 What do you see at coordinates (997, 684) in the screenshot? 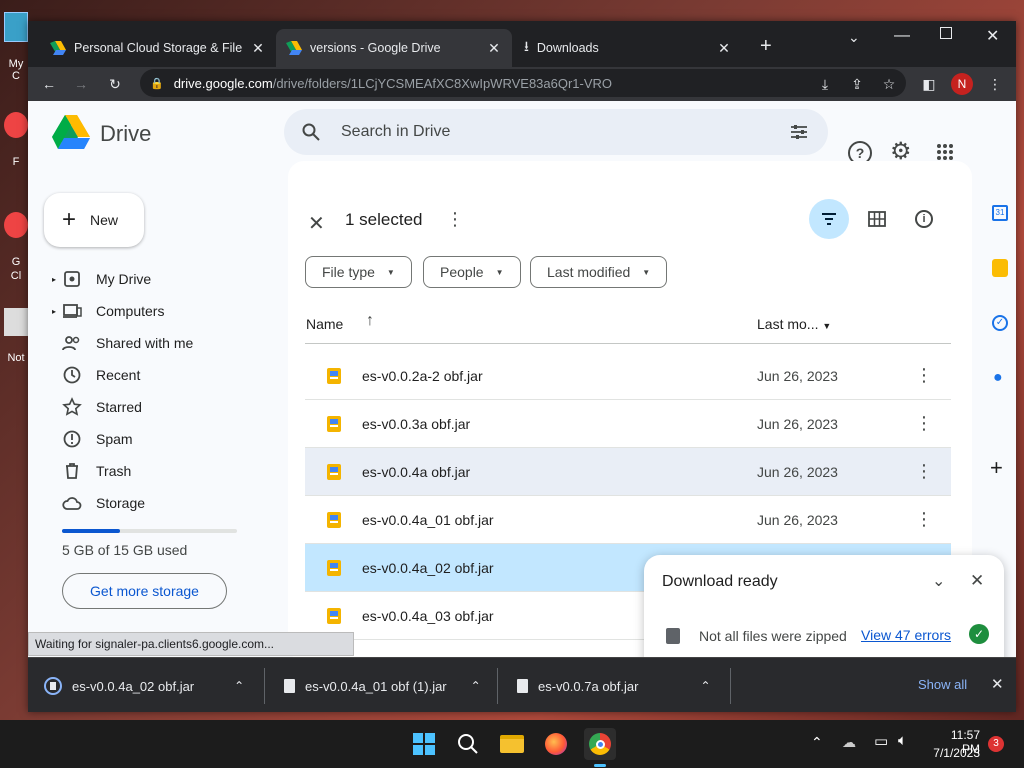
I see `shelf-close-icon: ✕` at bounding box center [997, 684].